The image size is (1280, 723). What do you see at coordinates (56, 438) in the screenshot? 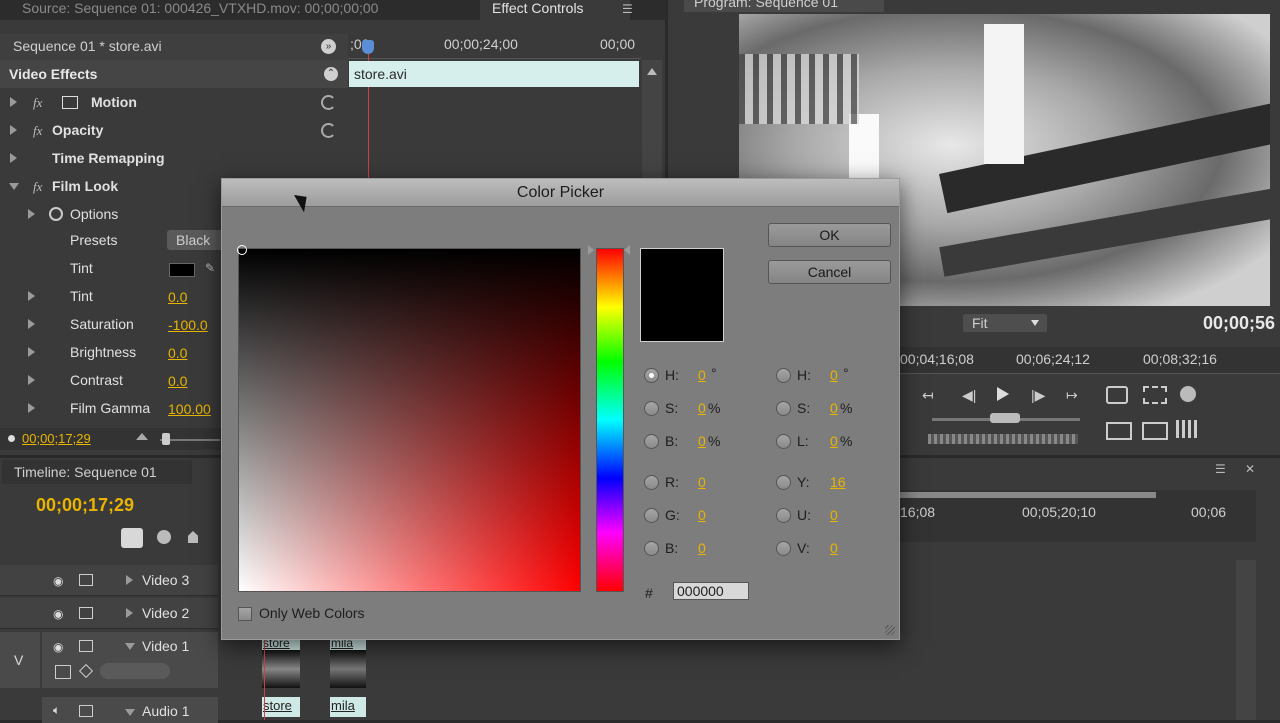
I see `ec-timecode: 00;00;17;29` at bounding box center [56, 438].